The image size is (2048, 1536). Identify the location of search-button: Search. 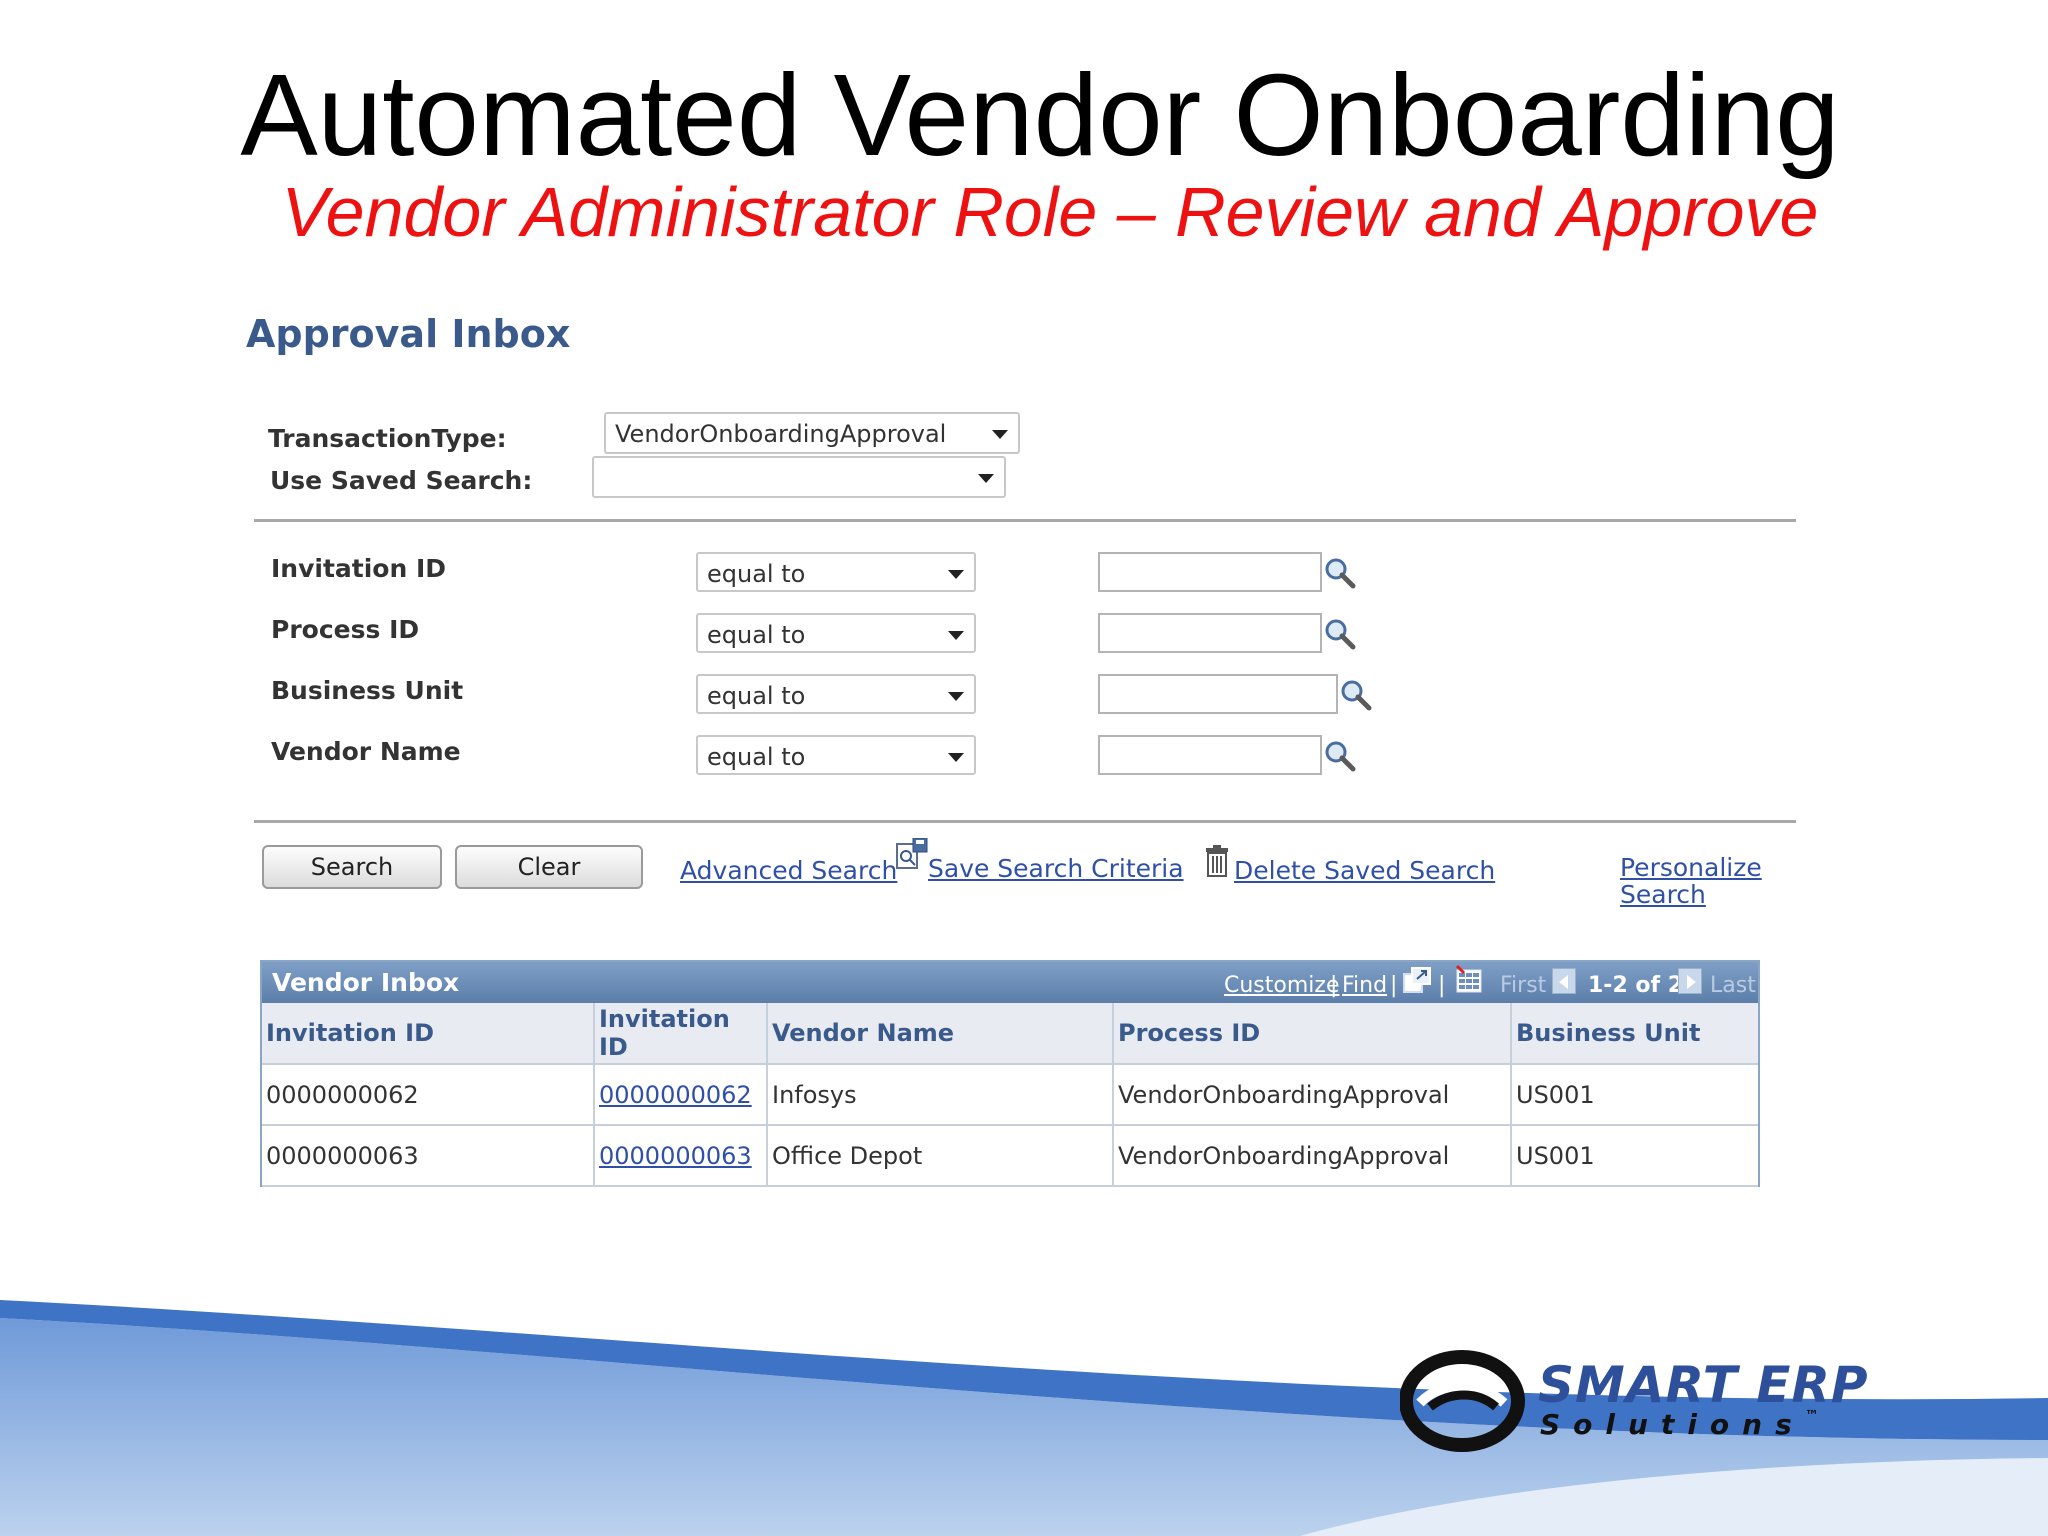
(352, 867).